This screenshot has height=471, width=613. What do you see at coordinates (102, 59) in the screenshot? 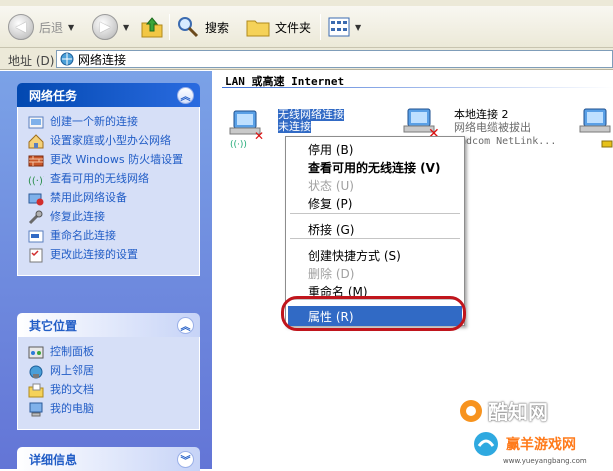
I see `address-value: 网络连接` at bounding box center [102, 59].